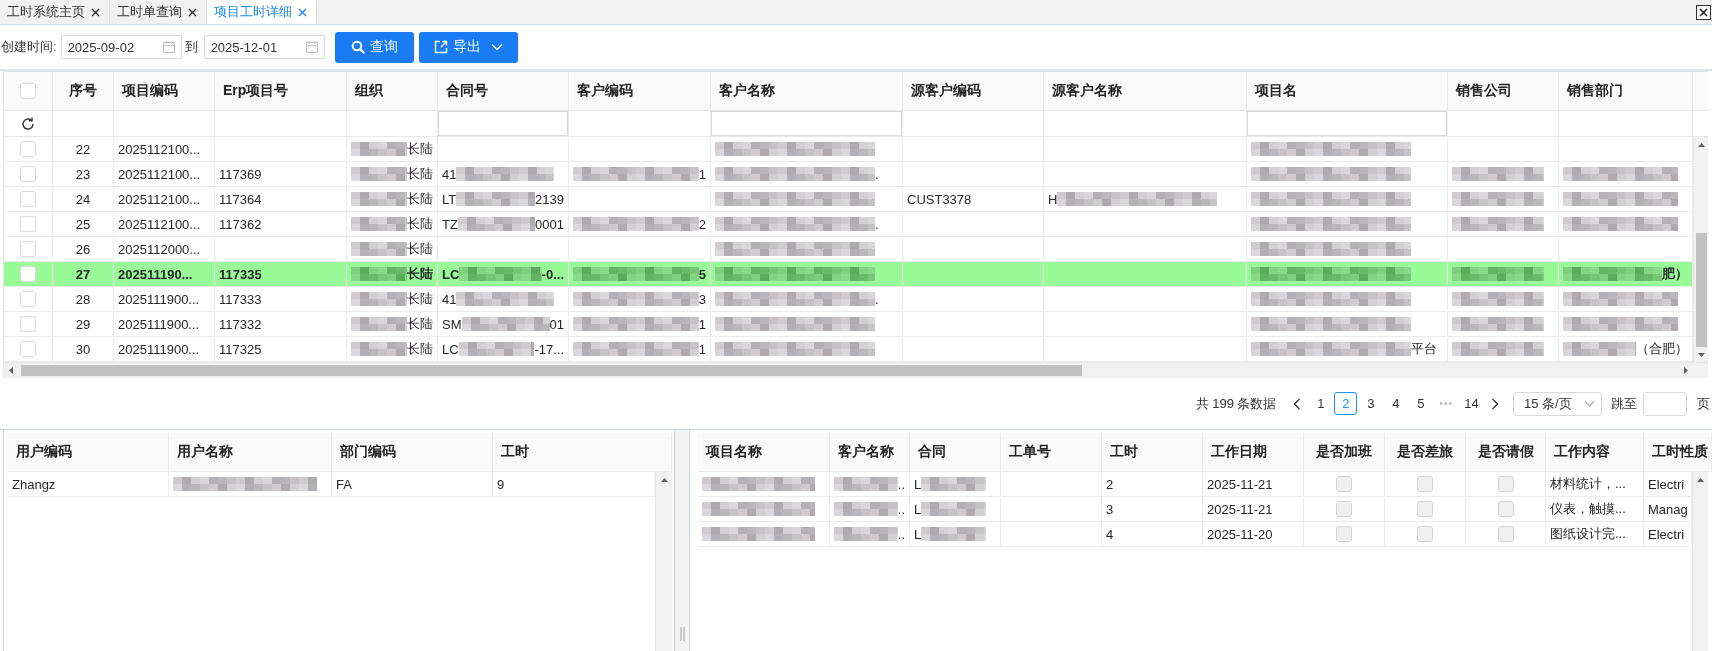 The image size is (1712, 651). I want to click on column-header: 客户名称, so click(870, 452).